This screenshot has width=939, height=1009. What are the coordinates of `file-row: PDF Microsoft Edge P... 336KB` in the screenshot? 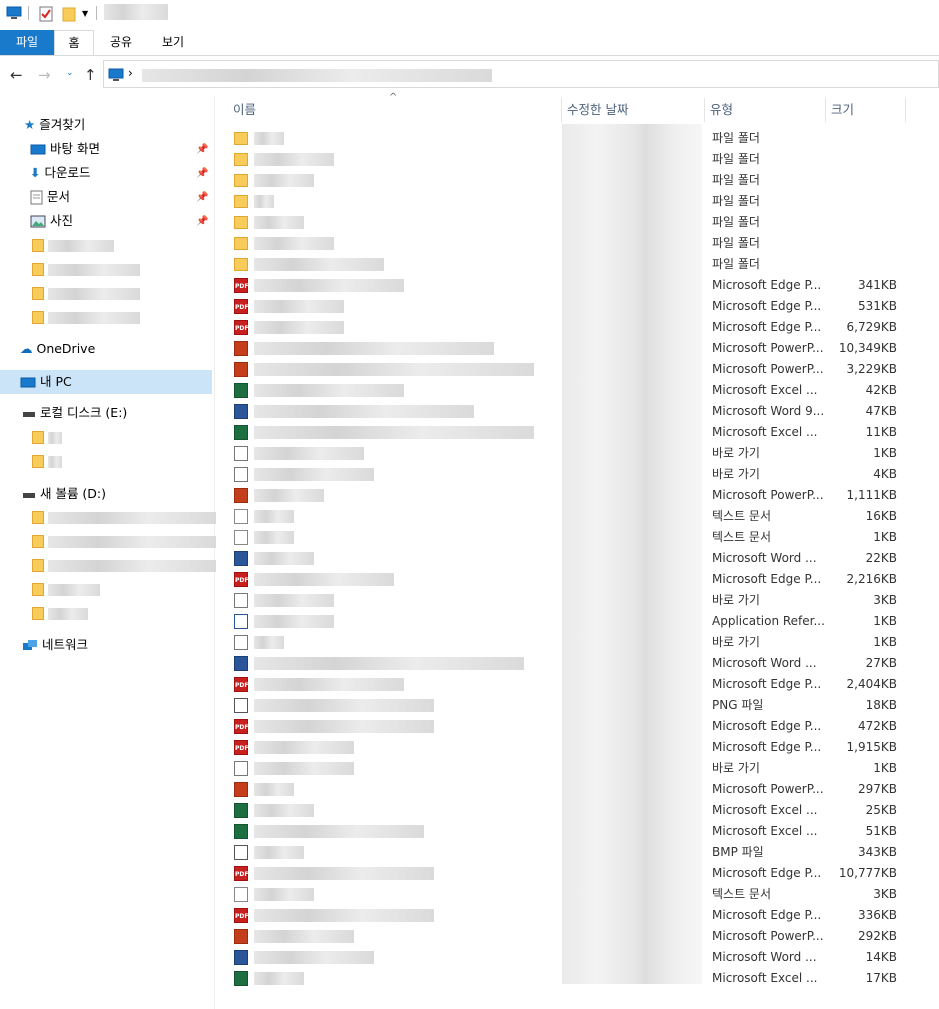 It's located at (577, 915).